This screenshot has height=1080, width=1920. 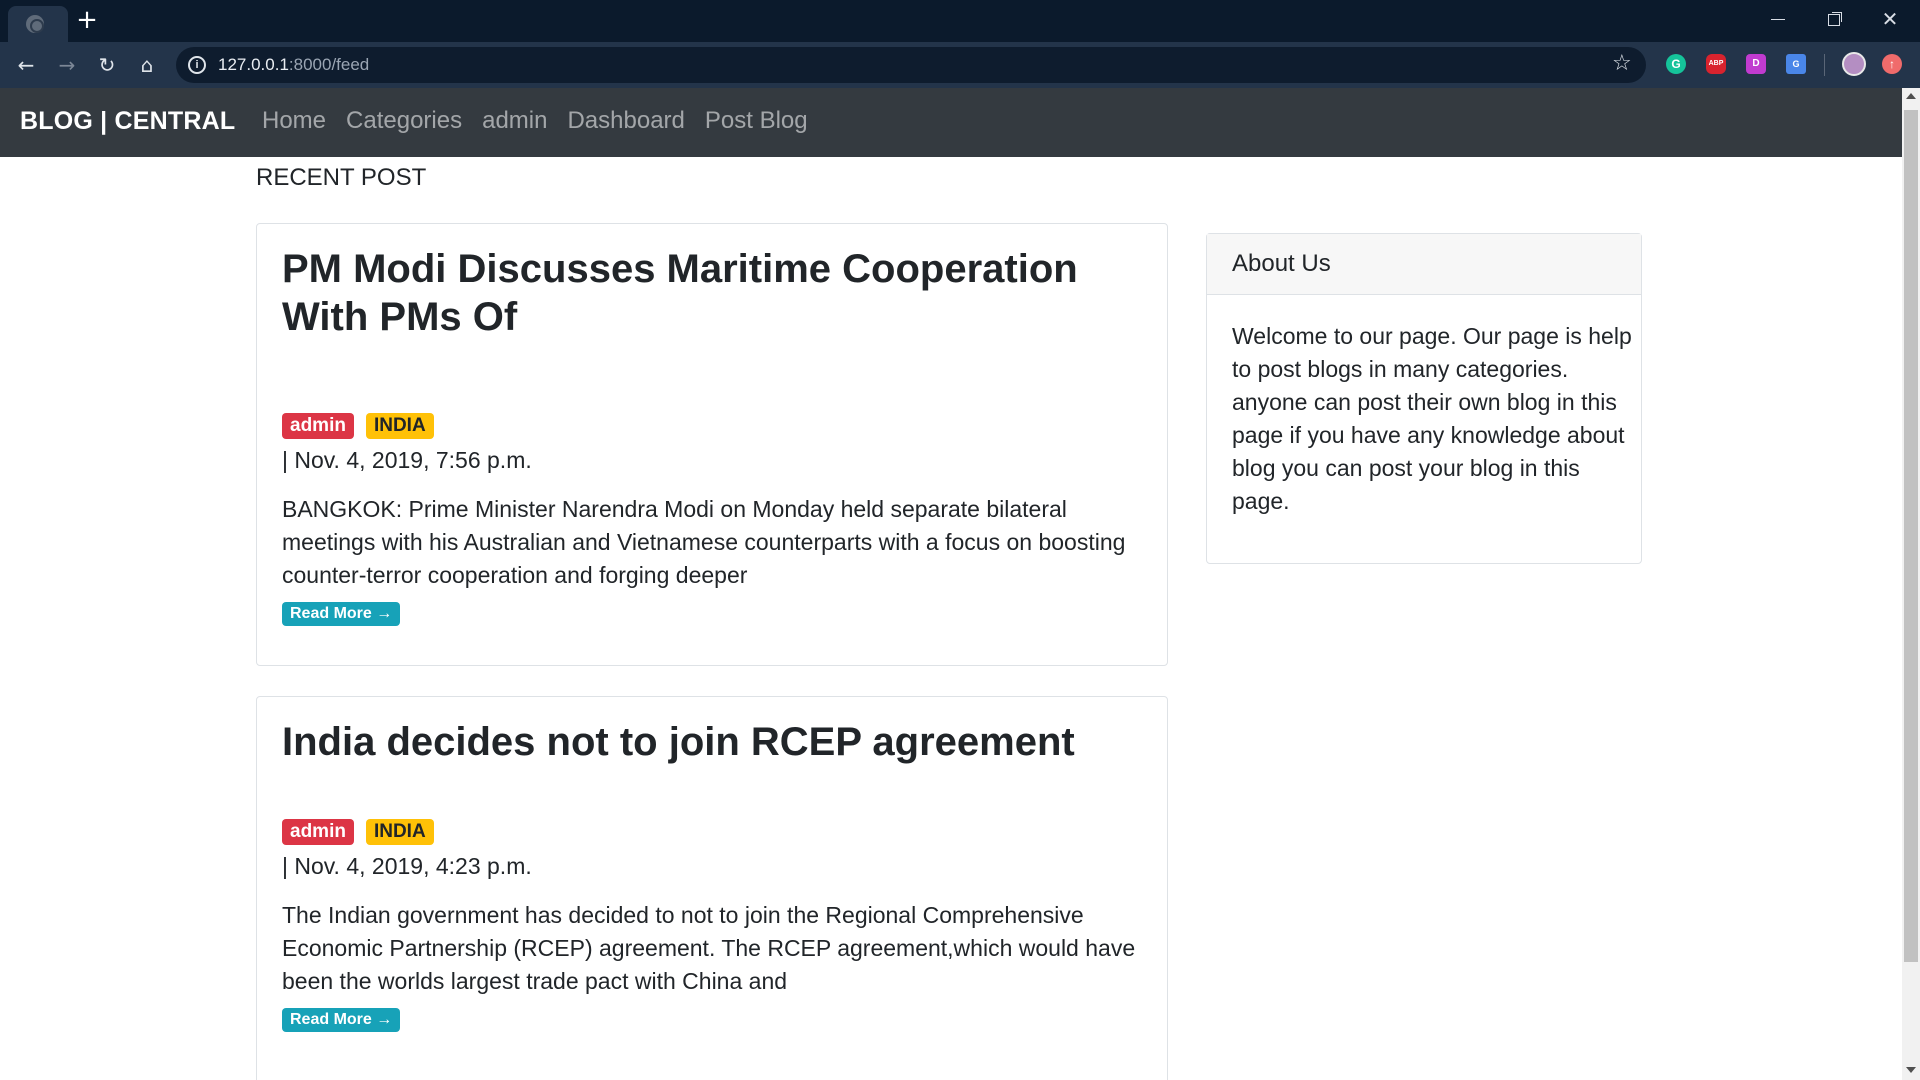 What do you see at coordinates (1892, 64) in the screenshot?
I see `update-icon: ↑` at bounding box center [1892, 64].